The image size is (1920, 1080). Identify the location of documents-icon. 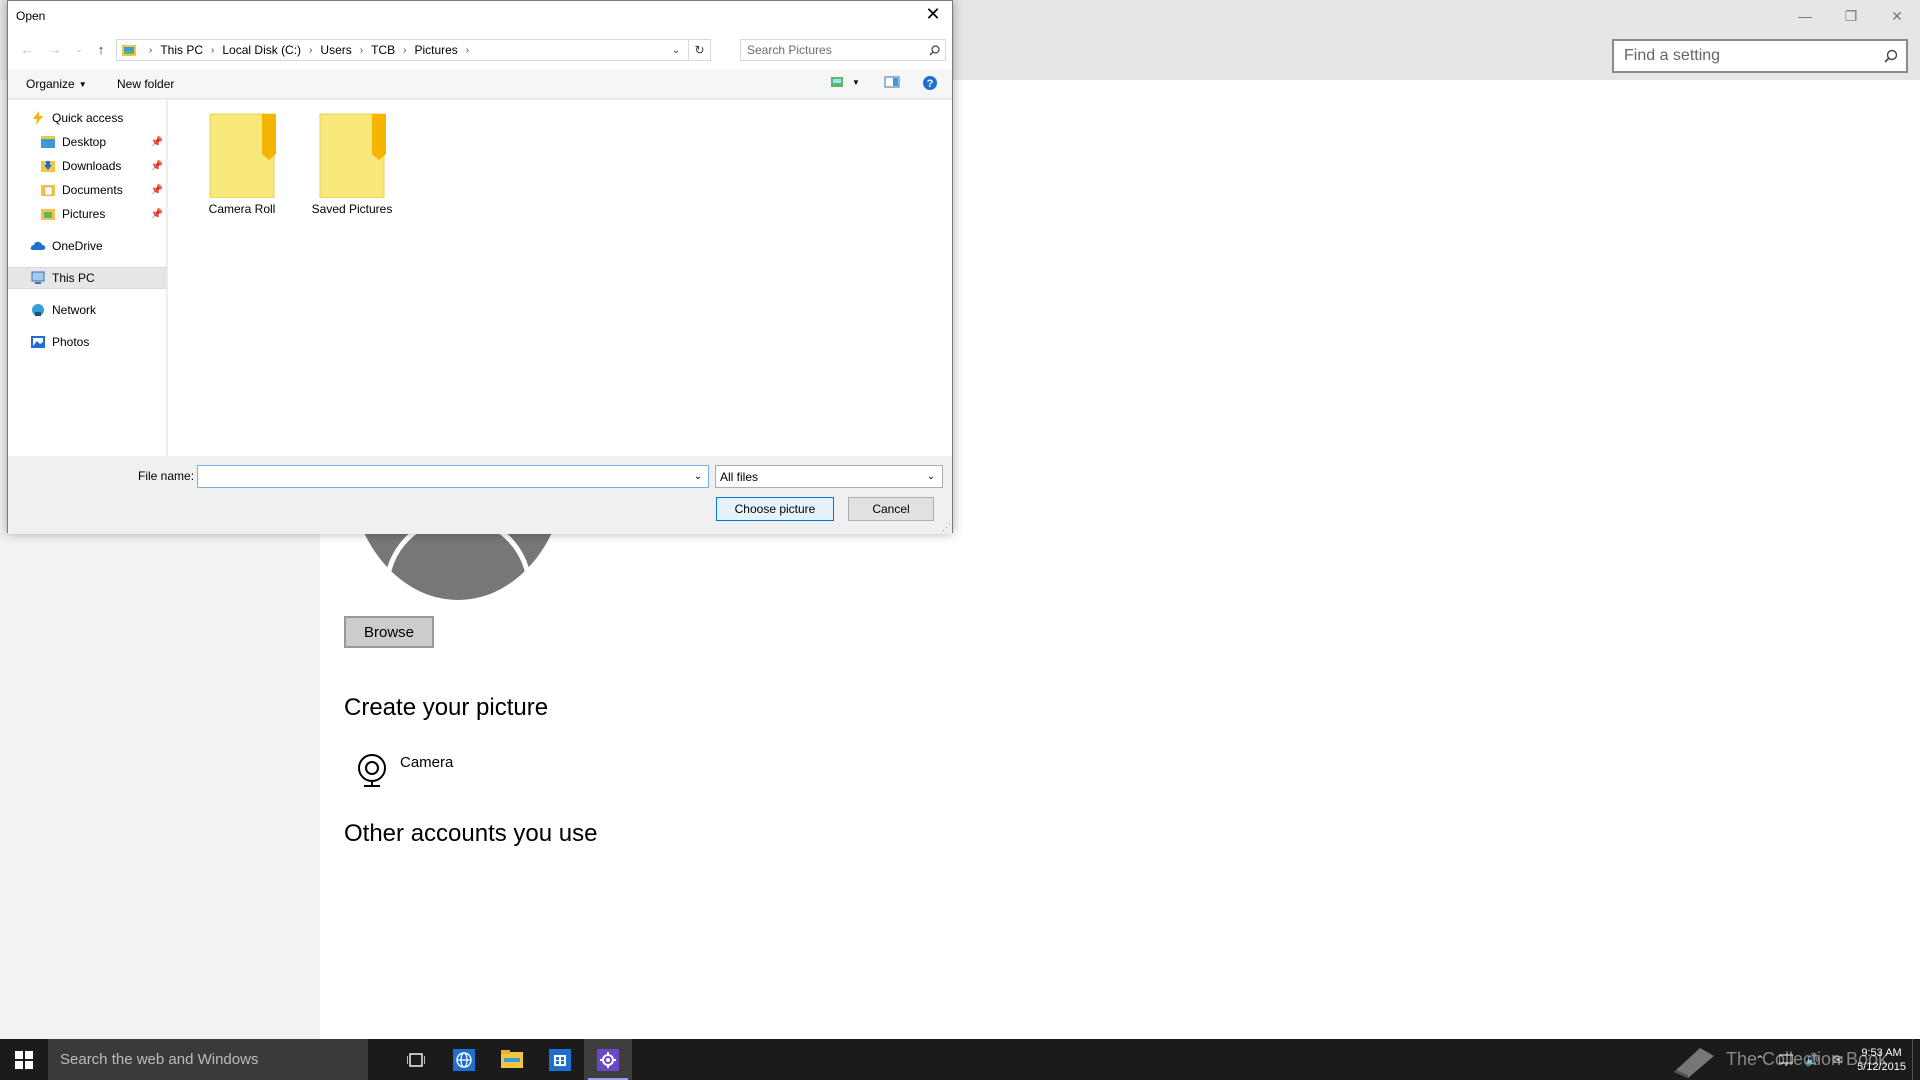
(48, 190).